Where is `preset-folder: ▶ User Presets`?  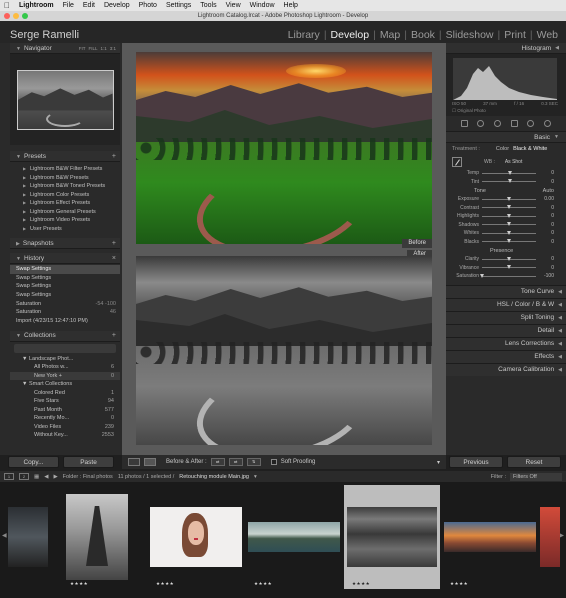
preset-folder: ▶ User Presets is located at coordinates (65, 229).